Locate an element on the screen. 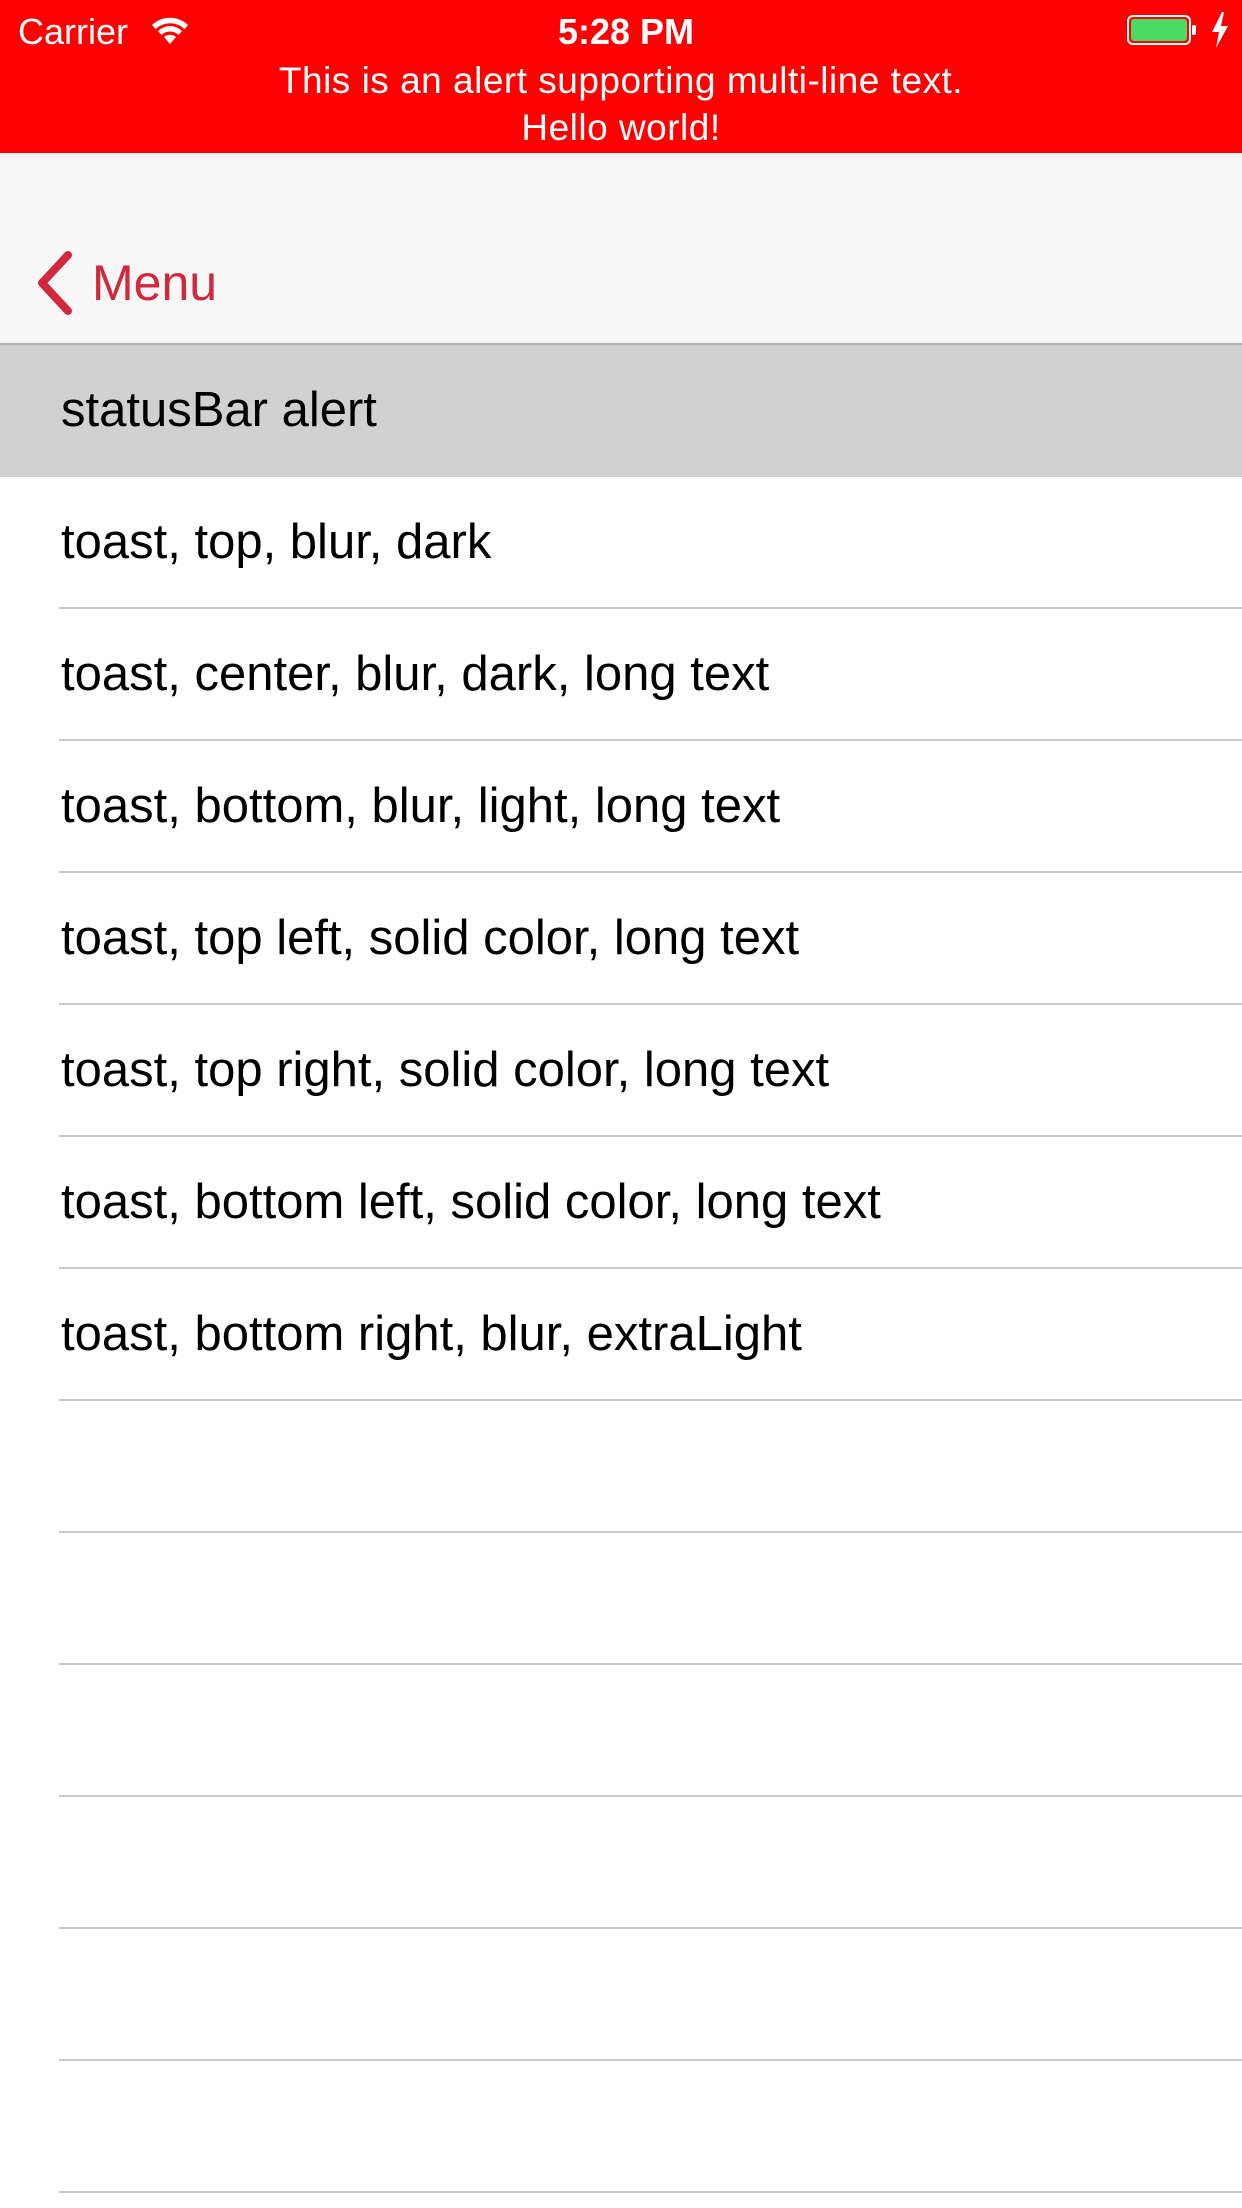 The width and height of the screenshot is (1242, 2208). table-row: toast, center, blur, dark, long text is located at coordinates (621, 675).